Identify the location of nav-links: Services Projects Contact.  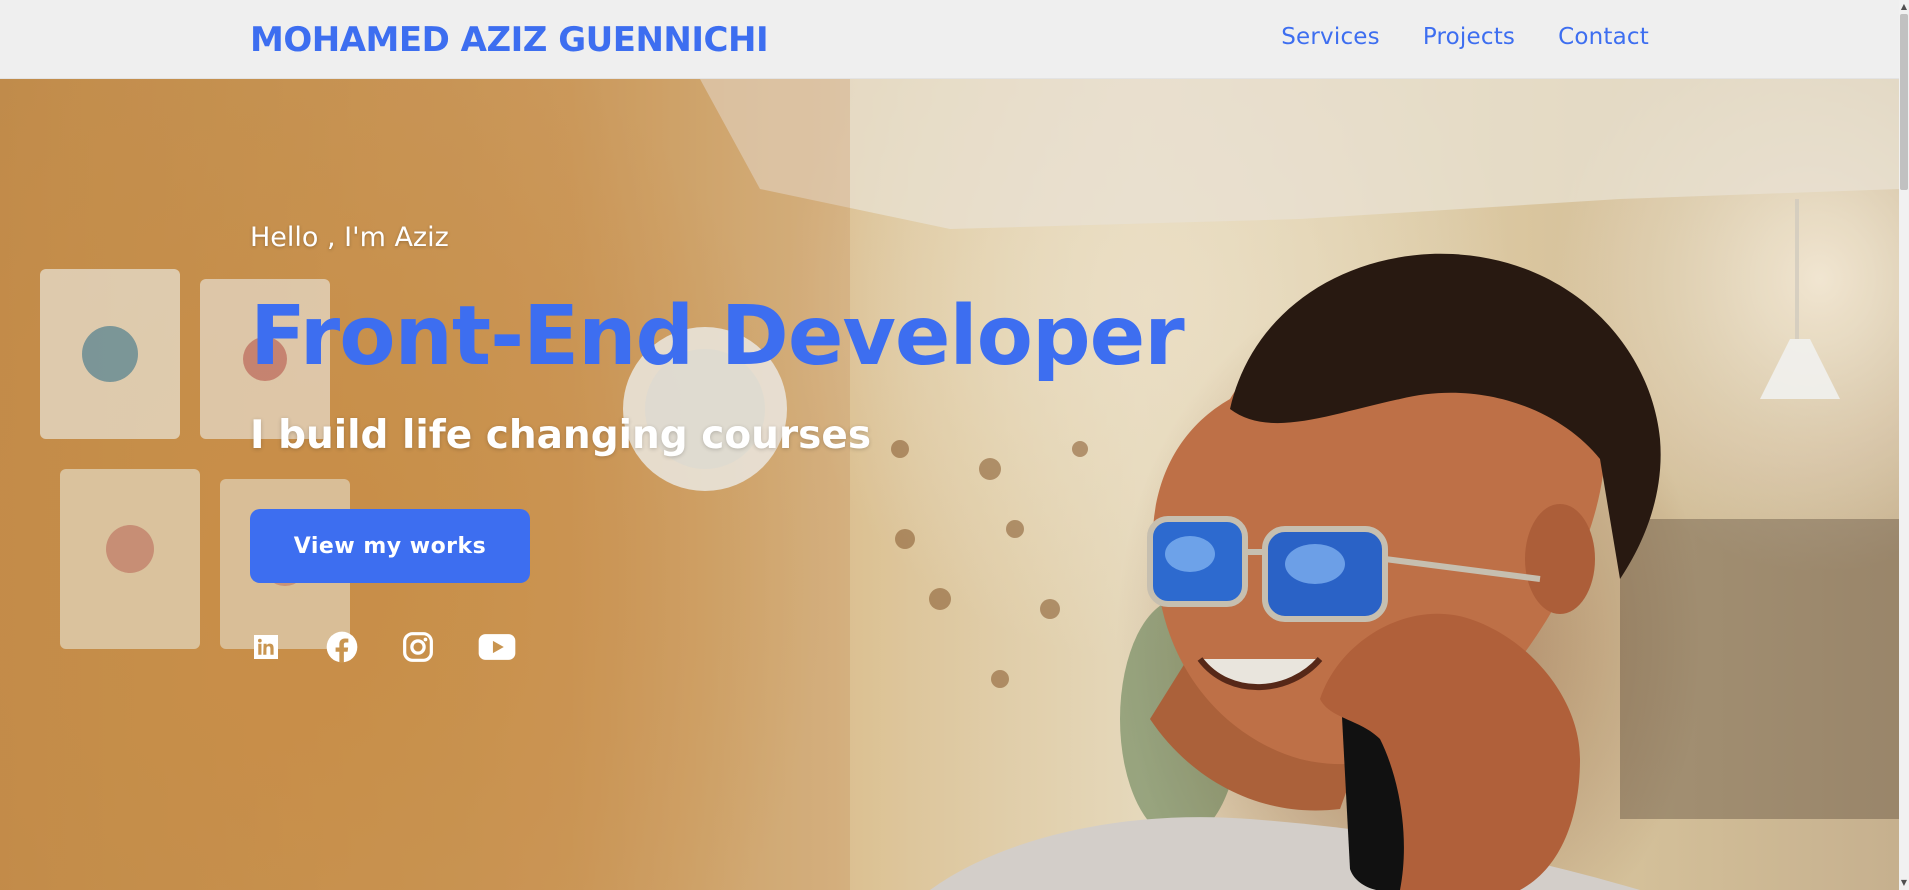
(1465, 37).